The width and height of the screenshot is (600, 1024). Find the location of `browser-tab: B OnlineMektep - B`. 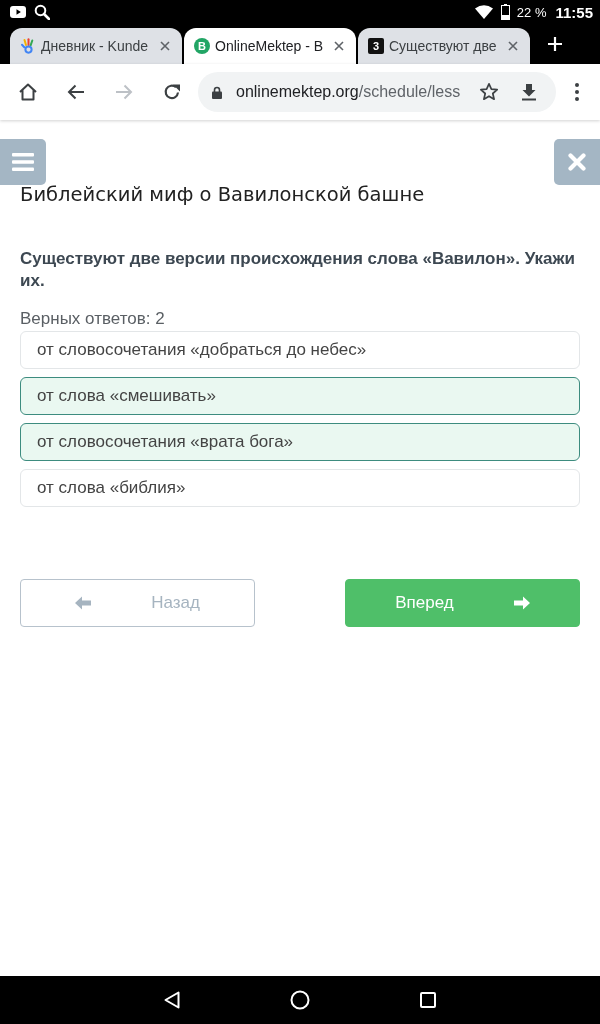

browser-tab: B OnlineMektep - B is located at coordinates (270, 46).